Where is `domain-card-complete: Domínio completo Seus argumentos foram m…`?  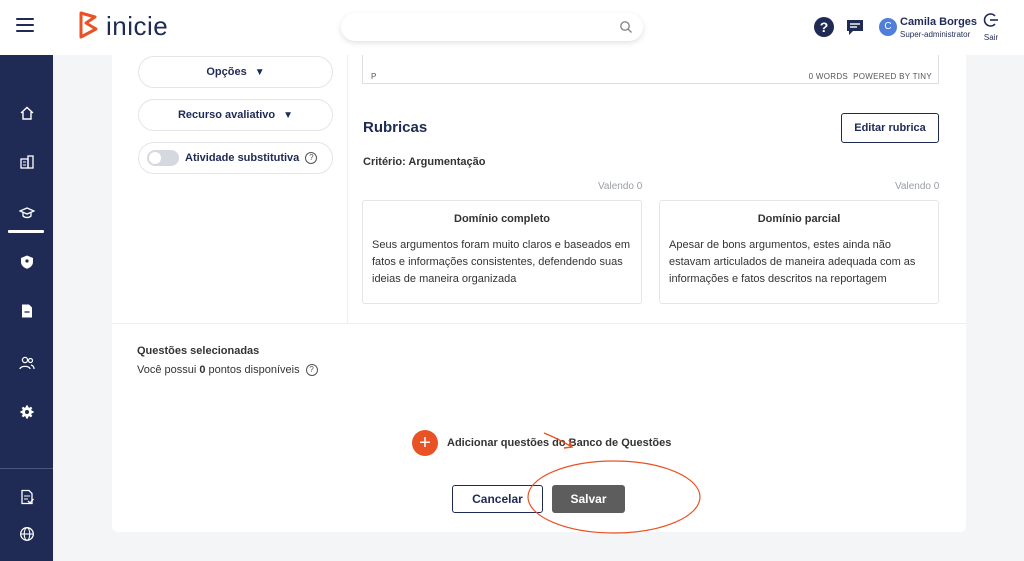 domain-card-complete: Domínio completo Seus argumentos foram m… is located at coordinates (502, 252).